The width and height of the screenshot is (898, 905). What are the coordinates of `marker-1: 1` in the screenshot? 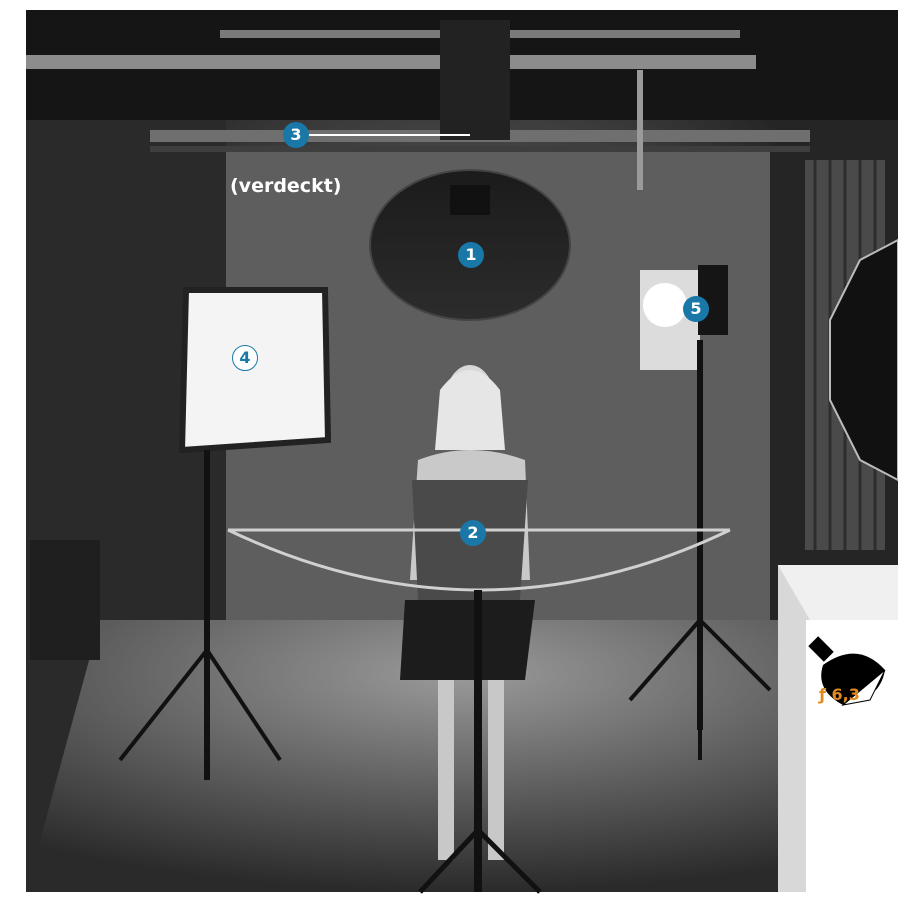 It's located at (471, 255).